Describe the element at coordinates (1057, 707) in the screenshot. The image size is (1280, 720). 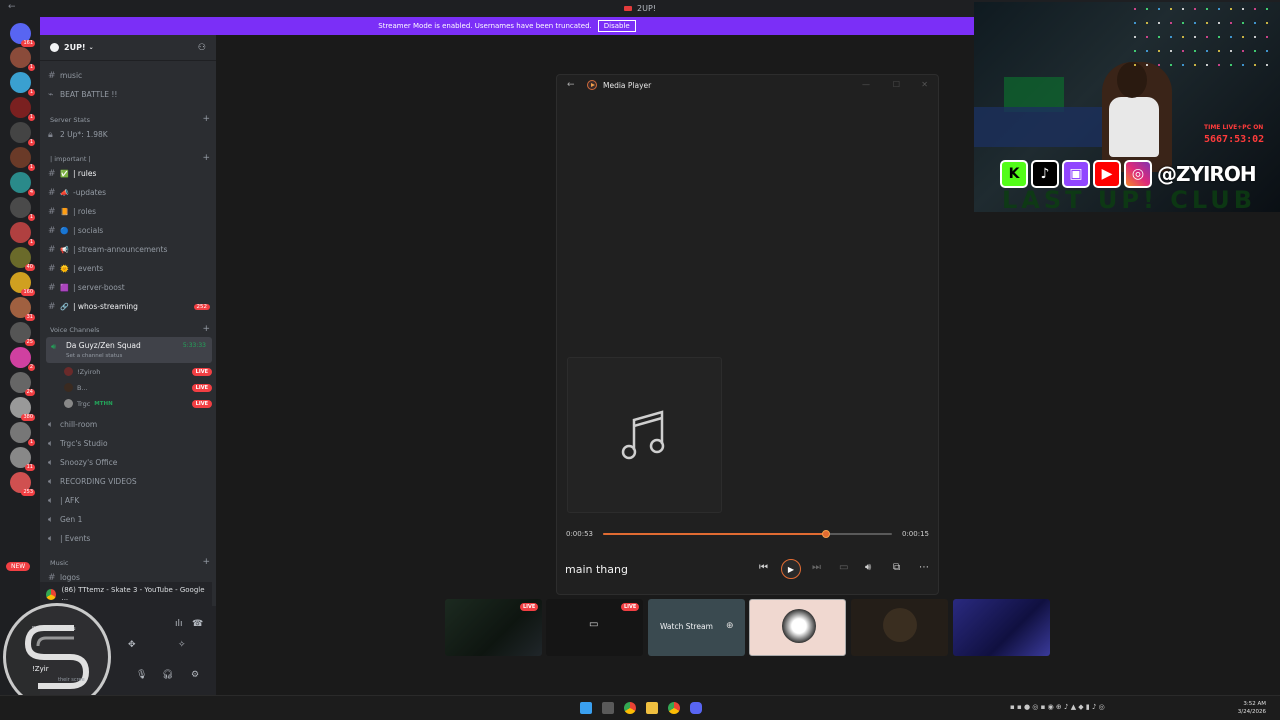
I see `tray-icons: ▪ ▪ ● ◎ ▪ ◉ ⊕ ♪ ▲ ◆ ▮ ♪ ◎` at that location.